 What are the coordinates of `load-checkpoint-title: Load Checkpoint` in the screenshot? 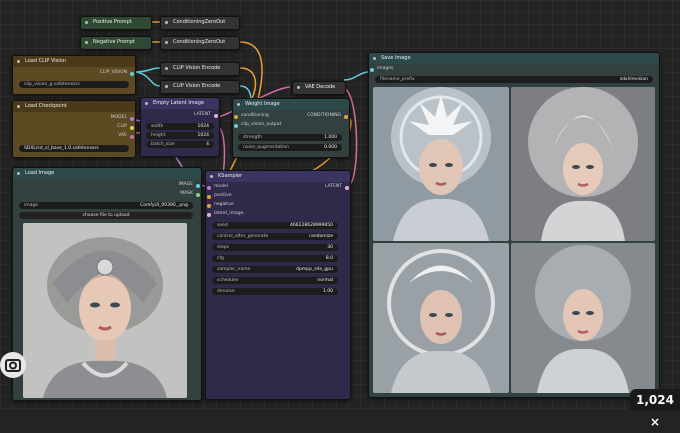 It's located at (74, 106).